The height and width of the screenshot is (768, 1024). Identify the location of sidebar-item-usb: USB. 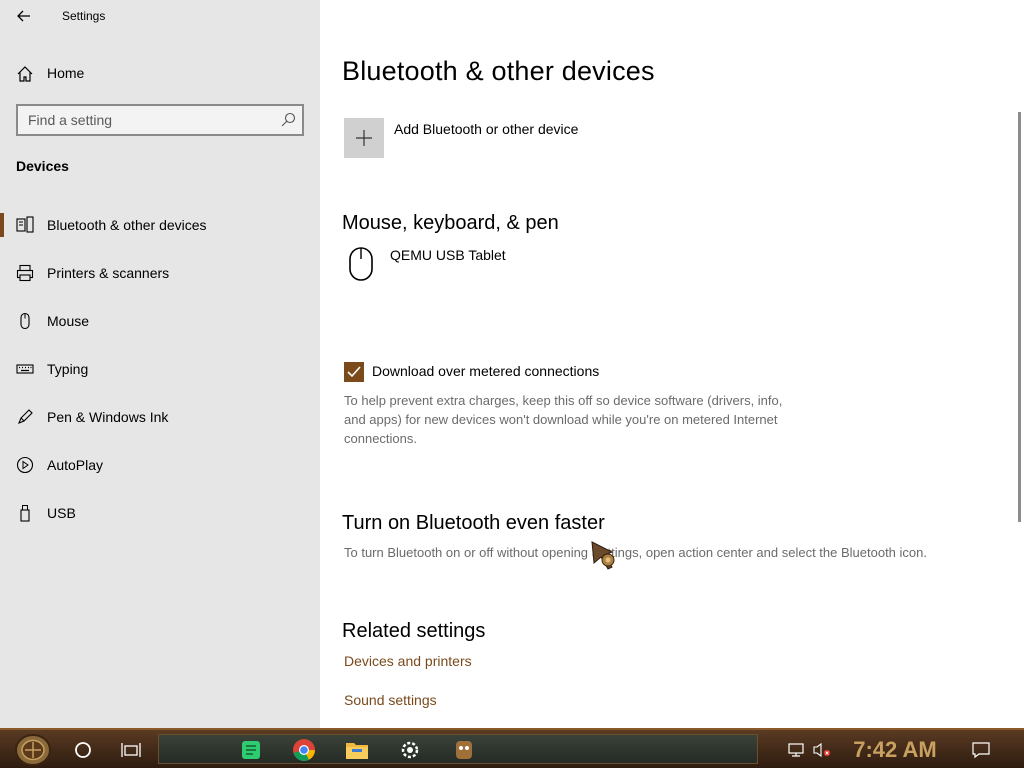
(160, 513).